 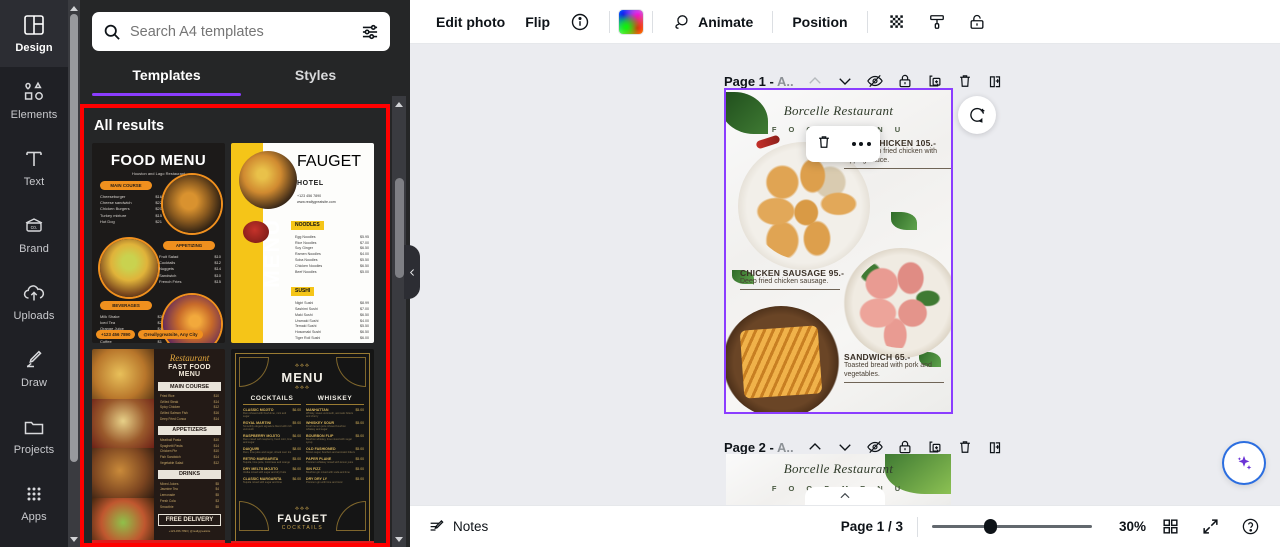 What do you see at coordinates (1250, 527) in the screenshot?
I see `help-button` at bounding box center [1250, 527].